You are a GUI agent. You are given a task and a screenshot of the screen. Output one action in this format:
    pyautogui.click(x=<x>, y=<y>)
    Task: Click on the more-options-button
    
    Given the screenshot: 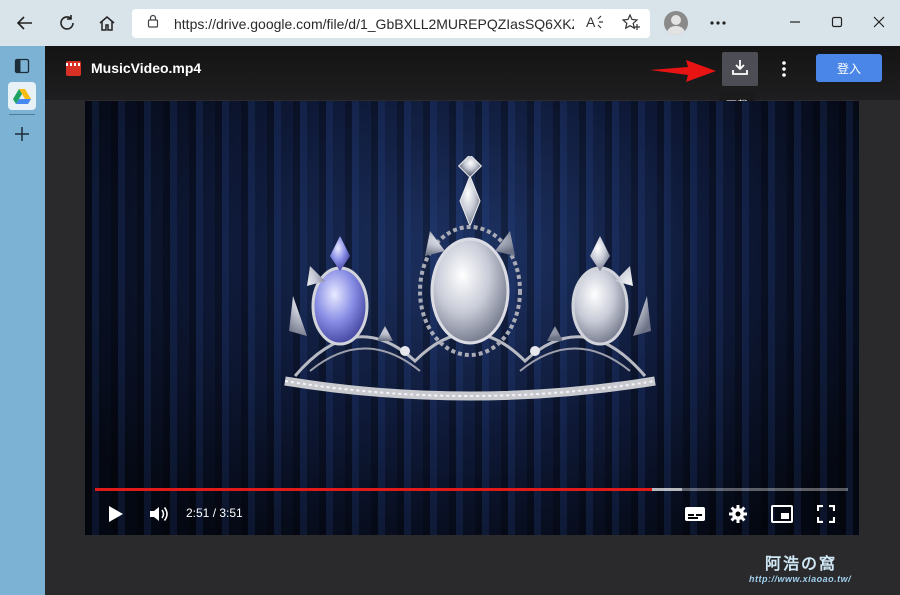 What is the action you would take?
    pyautogui.click(x=784, y=69)
    